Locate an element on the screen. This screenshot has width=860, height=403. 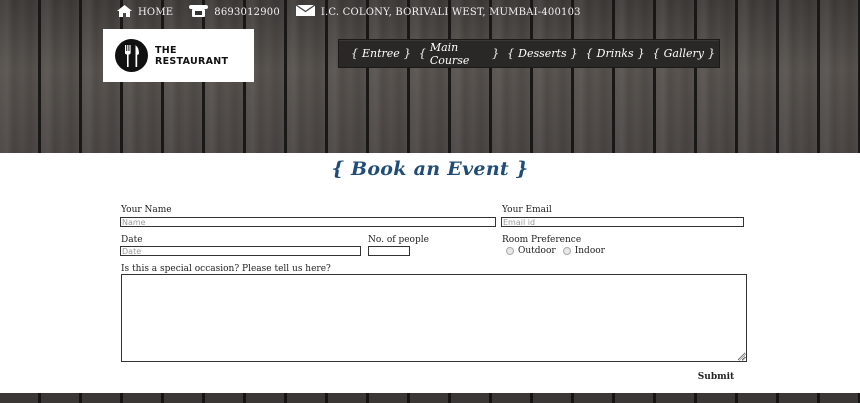
home-link: HOME is located at coordinates (145, 12).